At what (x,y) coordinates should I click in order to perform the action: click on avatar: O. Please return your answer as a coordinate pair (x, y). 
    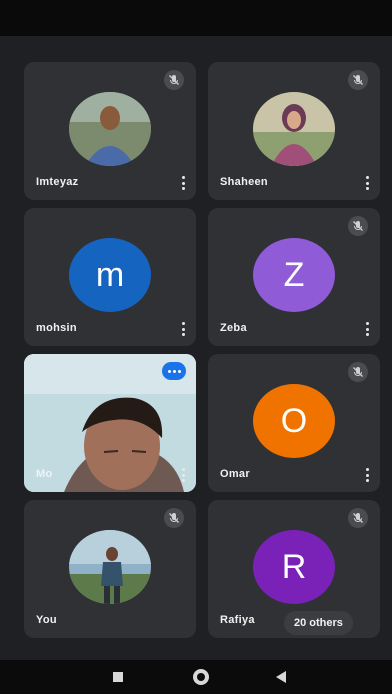
    Looking at the image, I should click on (294, 421).